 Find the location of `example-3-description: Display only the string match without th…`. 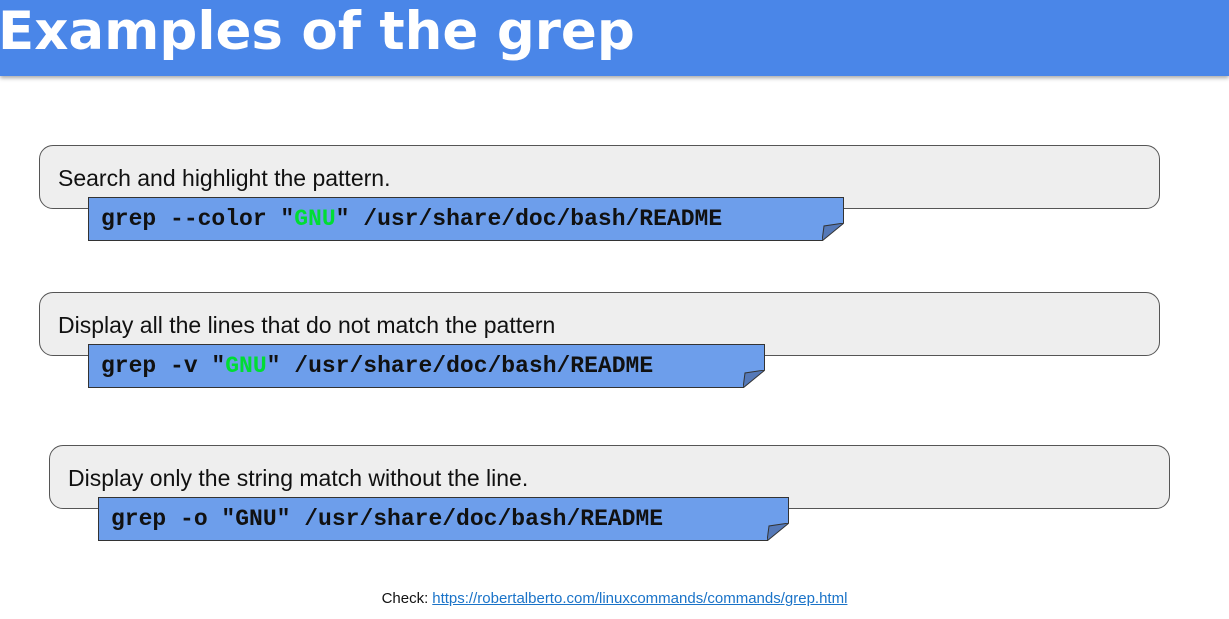

example-3-description: Display only the string match without th… is located at coordinates (298, 478).